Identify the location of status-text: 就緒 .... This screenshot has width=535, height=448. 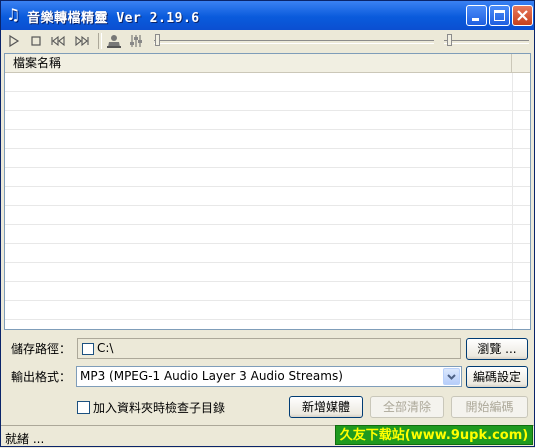
(25, 439).